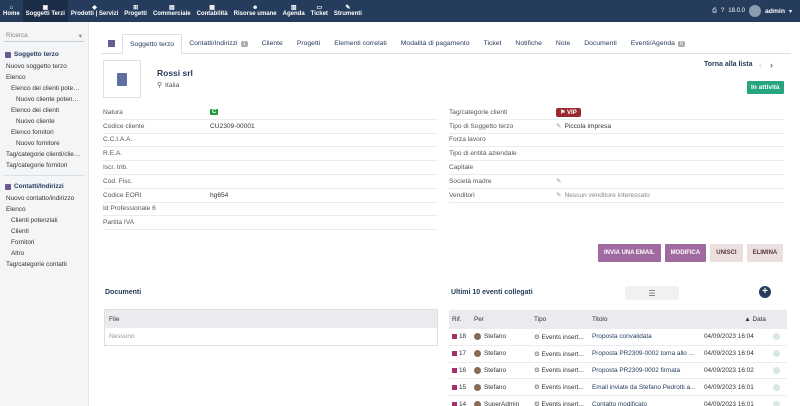 Image resolution: width=800 pixels, height=406 pixels. What do you see at coordinates (44, 198) in the screenshot?
I see `sidebar-link: Nuovo contatto/indirizzo` at bounding box center [44, 198].